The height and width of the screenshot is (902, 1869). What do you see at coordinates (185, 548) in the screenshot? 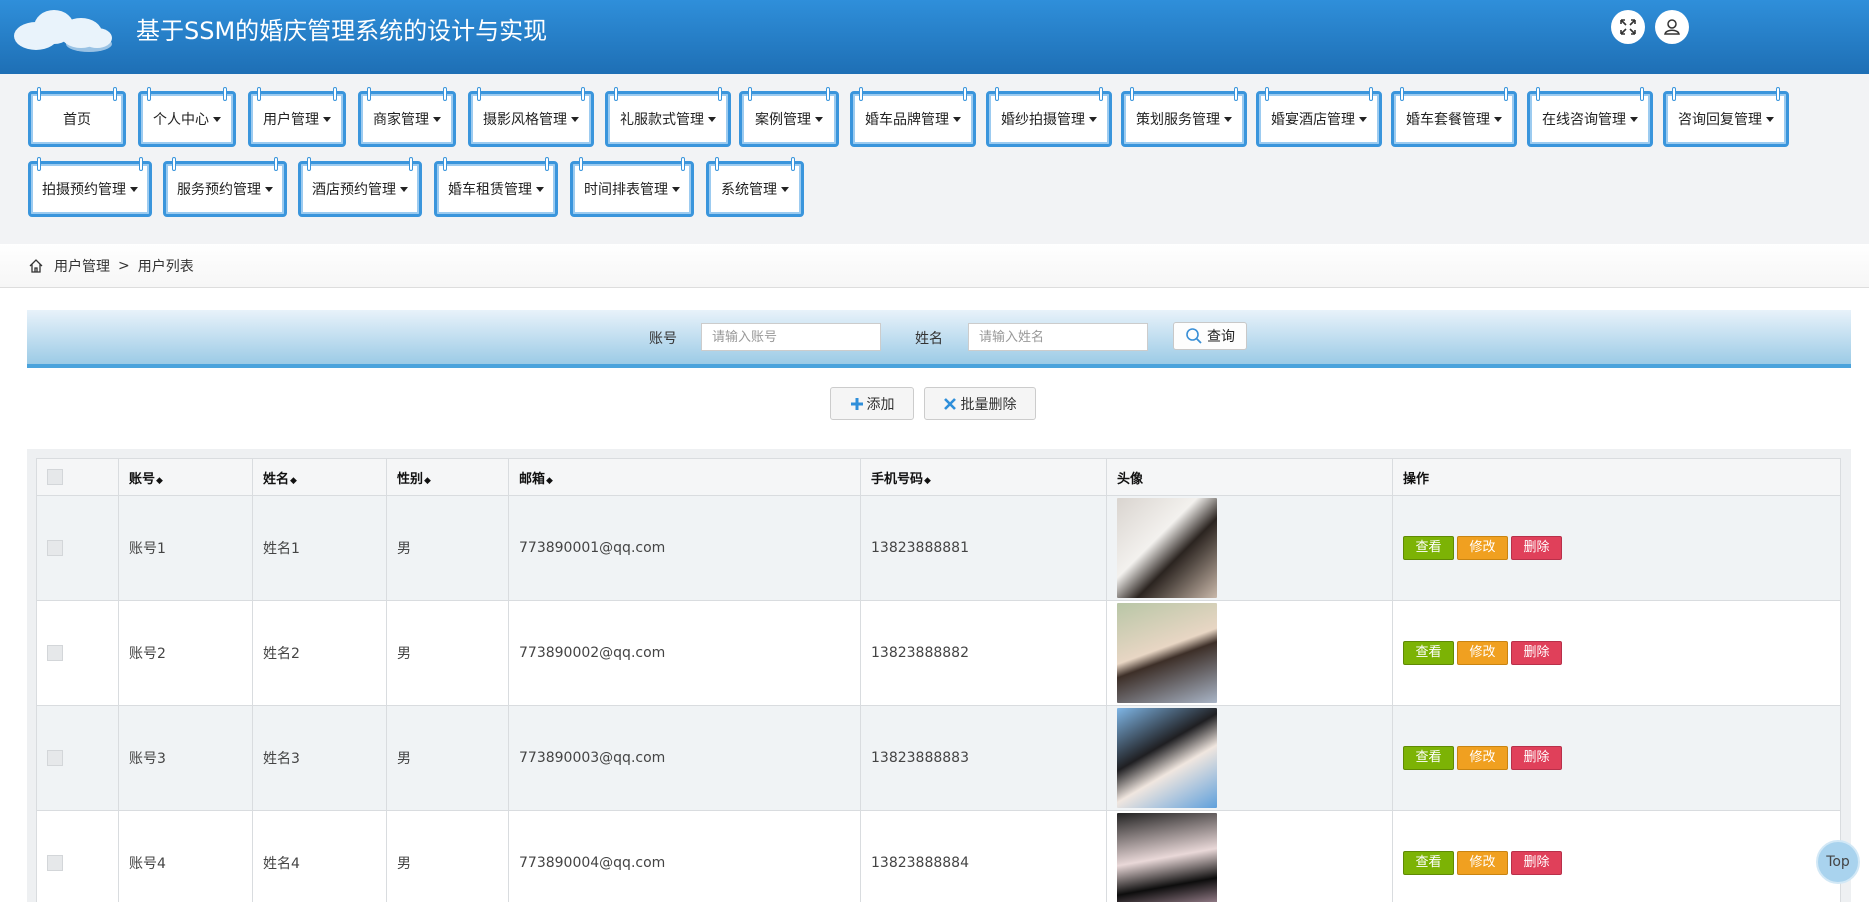
I see `cell-account: 账号1` at bounding box center [185, 548].